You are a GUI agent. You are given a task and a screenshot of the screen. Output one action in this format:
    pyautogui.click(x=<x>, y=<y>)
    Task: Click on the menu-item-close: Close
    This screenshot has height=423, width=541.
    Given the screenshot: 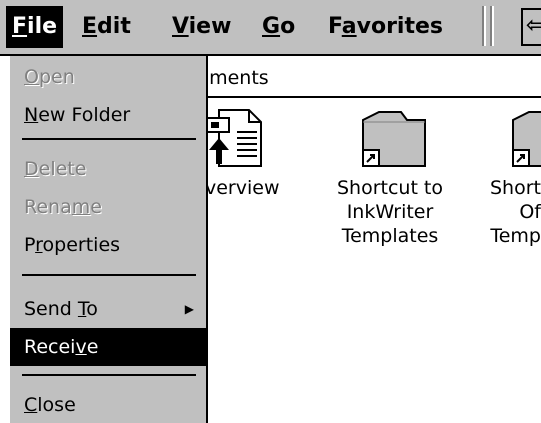 What is the action you would take?
    pyautogui.click(x=108, y=404)
    